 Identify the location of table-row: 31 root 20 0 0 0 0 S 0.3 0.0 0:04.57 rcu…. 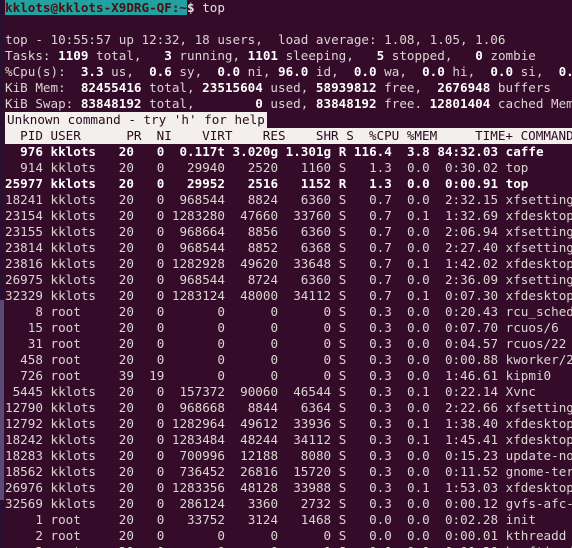
(288, 344).